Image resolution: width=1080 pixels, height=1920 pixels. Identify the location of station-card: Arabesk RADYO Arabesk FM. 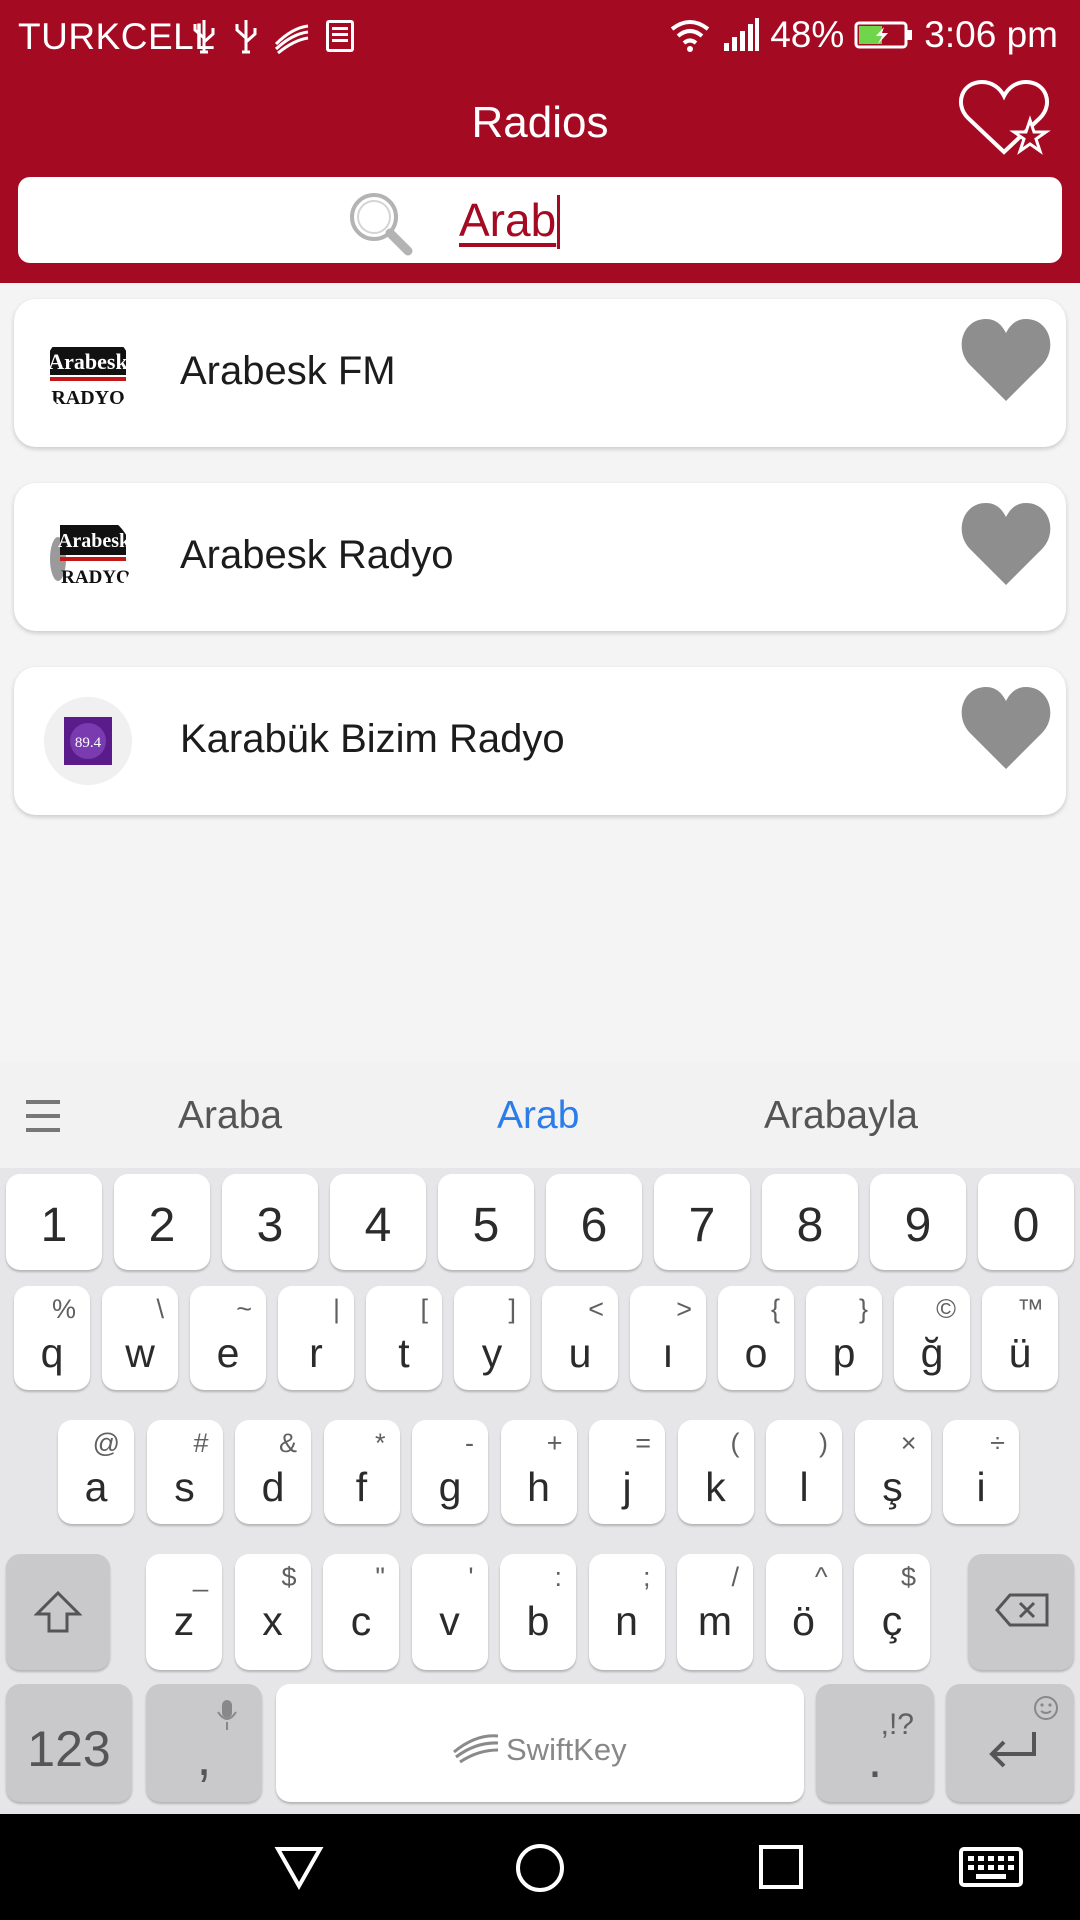
(540, 373).